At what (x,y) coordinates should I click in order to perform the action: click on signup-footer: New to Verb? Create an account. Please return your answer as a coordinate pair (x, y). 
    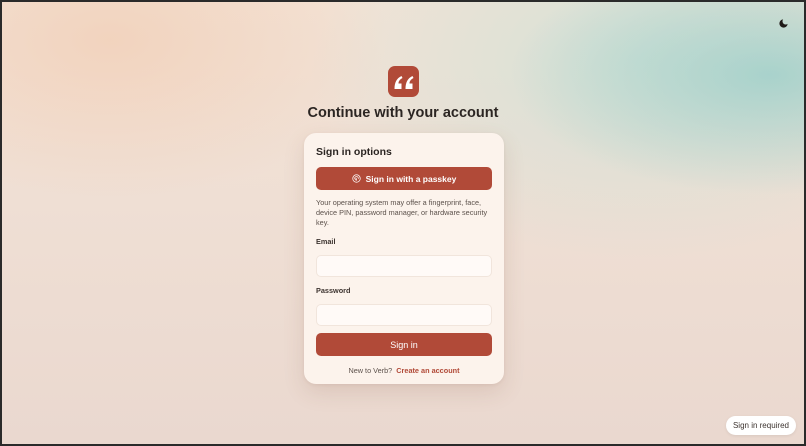
    Looking at the image, I should click on (404, 370).